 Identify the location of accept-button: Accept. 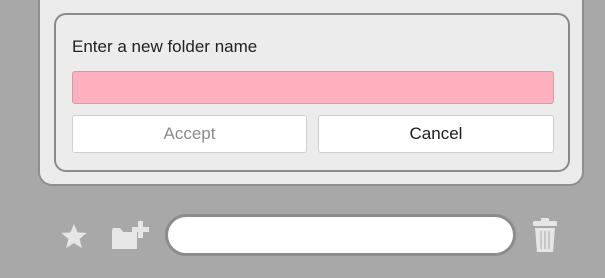
(189, 134).